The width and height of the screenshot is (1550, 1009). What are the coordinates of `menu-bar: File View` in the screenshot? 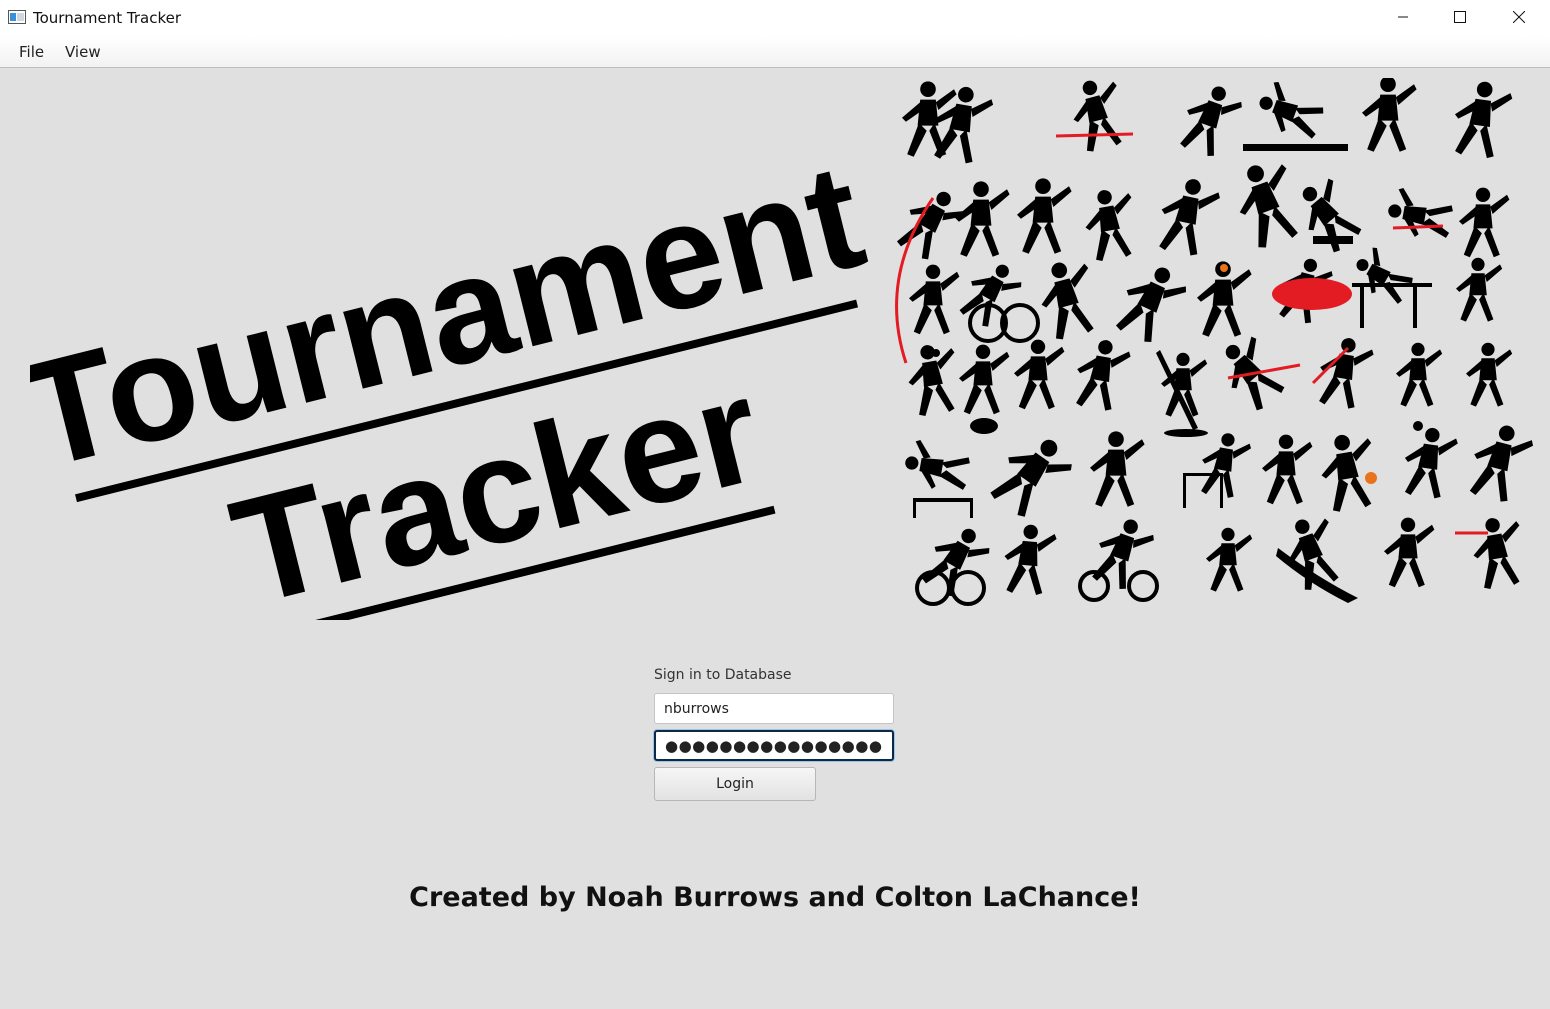 It's located at (775, 52).